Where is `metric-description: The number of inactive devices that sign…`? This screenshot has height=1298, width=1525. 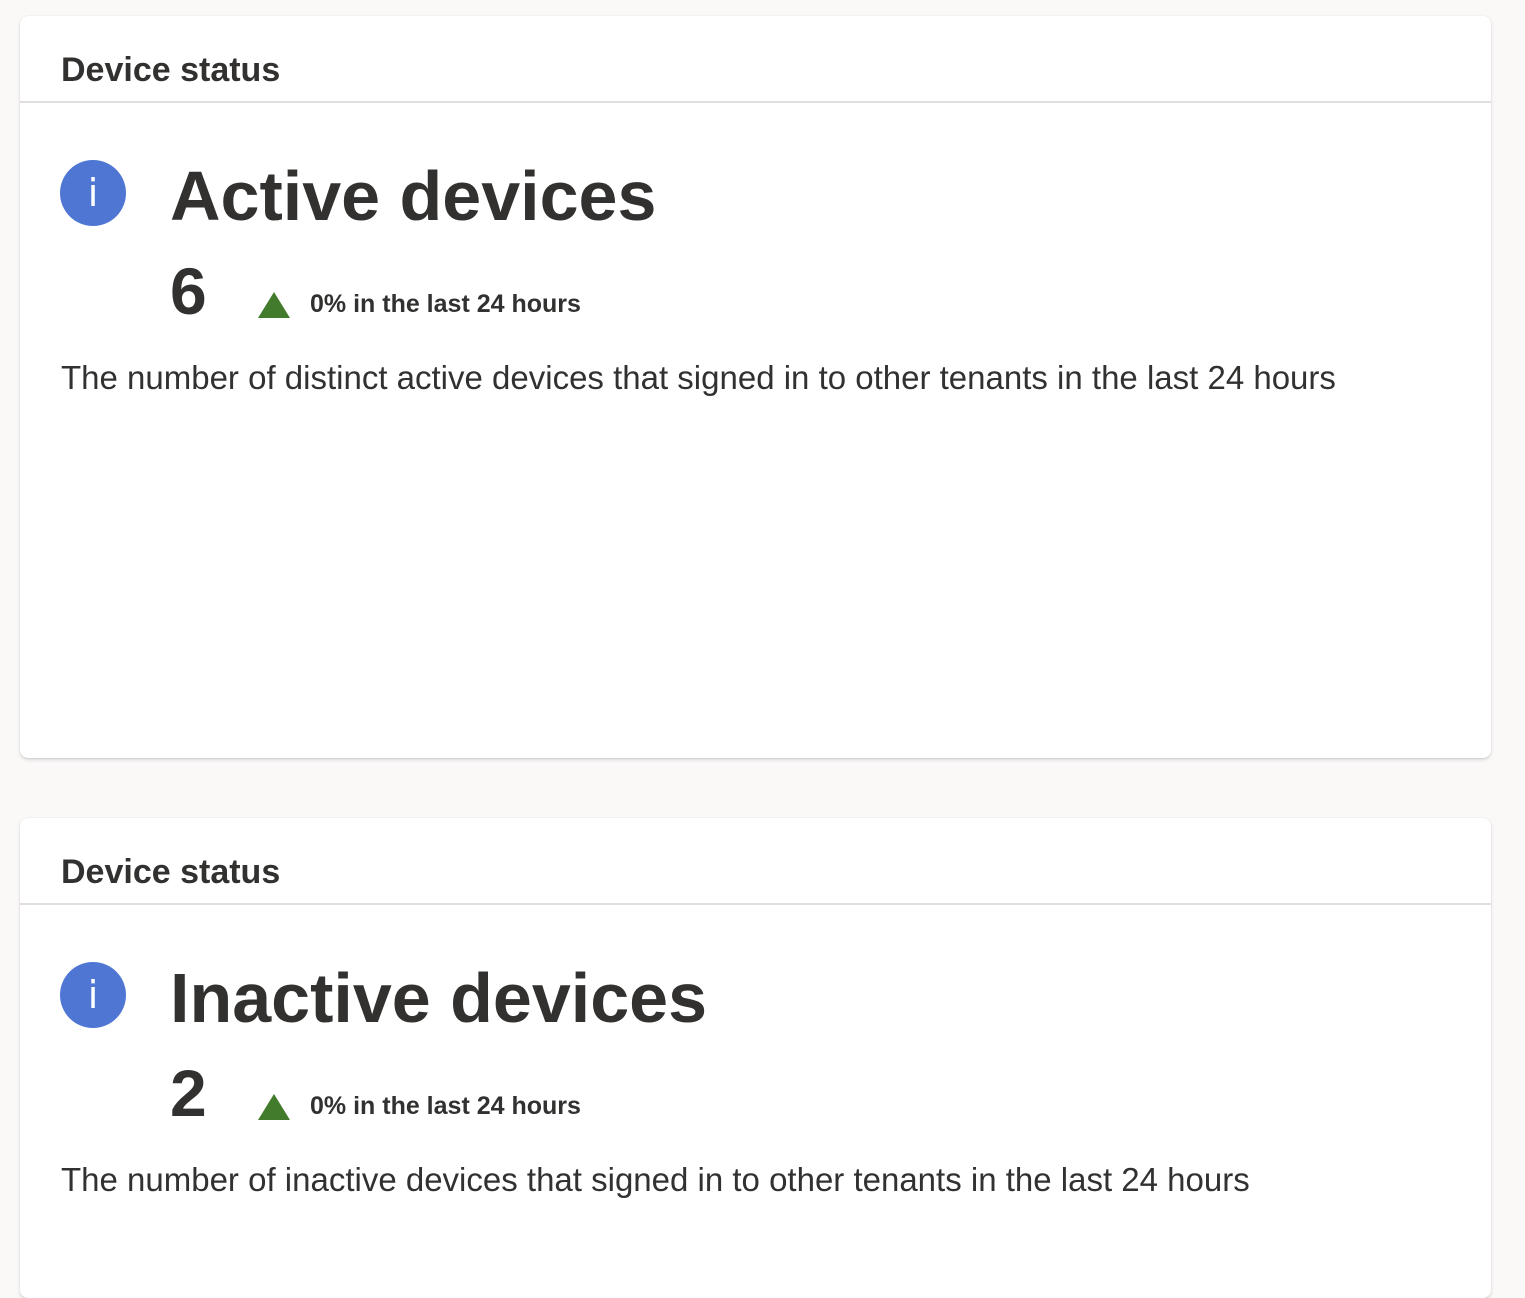 metric-description: The number of inactive devices that sign… is located at coordinates (655, 1179).